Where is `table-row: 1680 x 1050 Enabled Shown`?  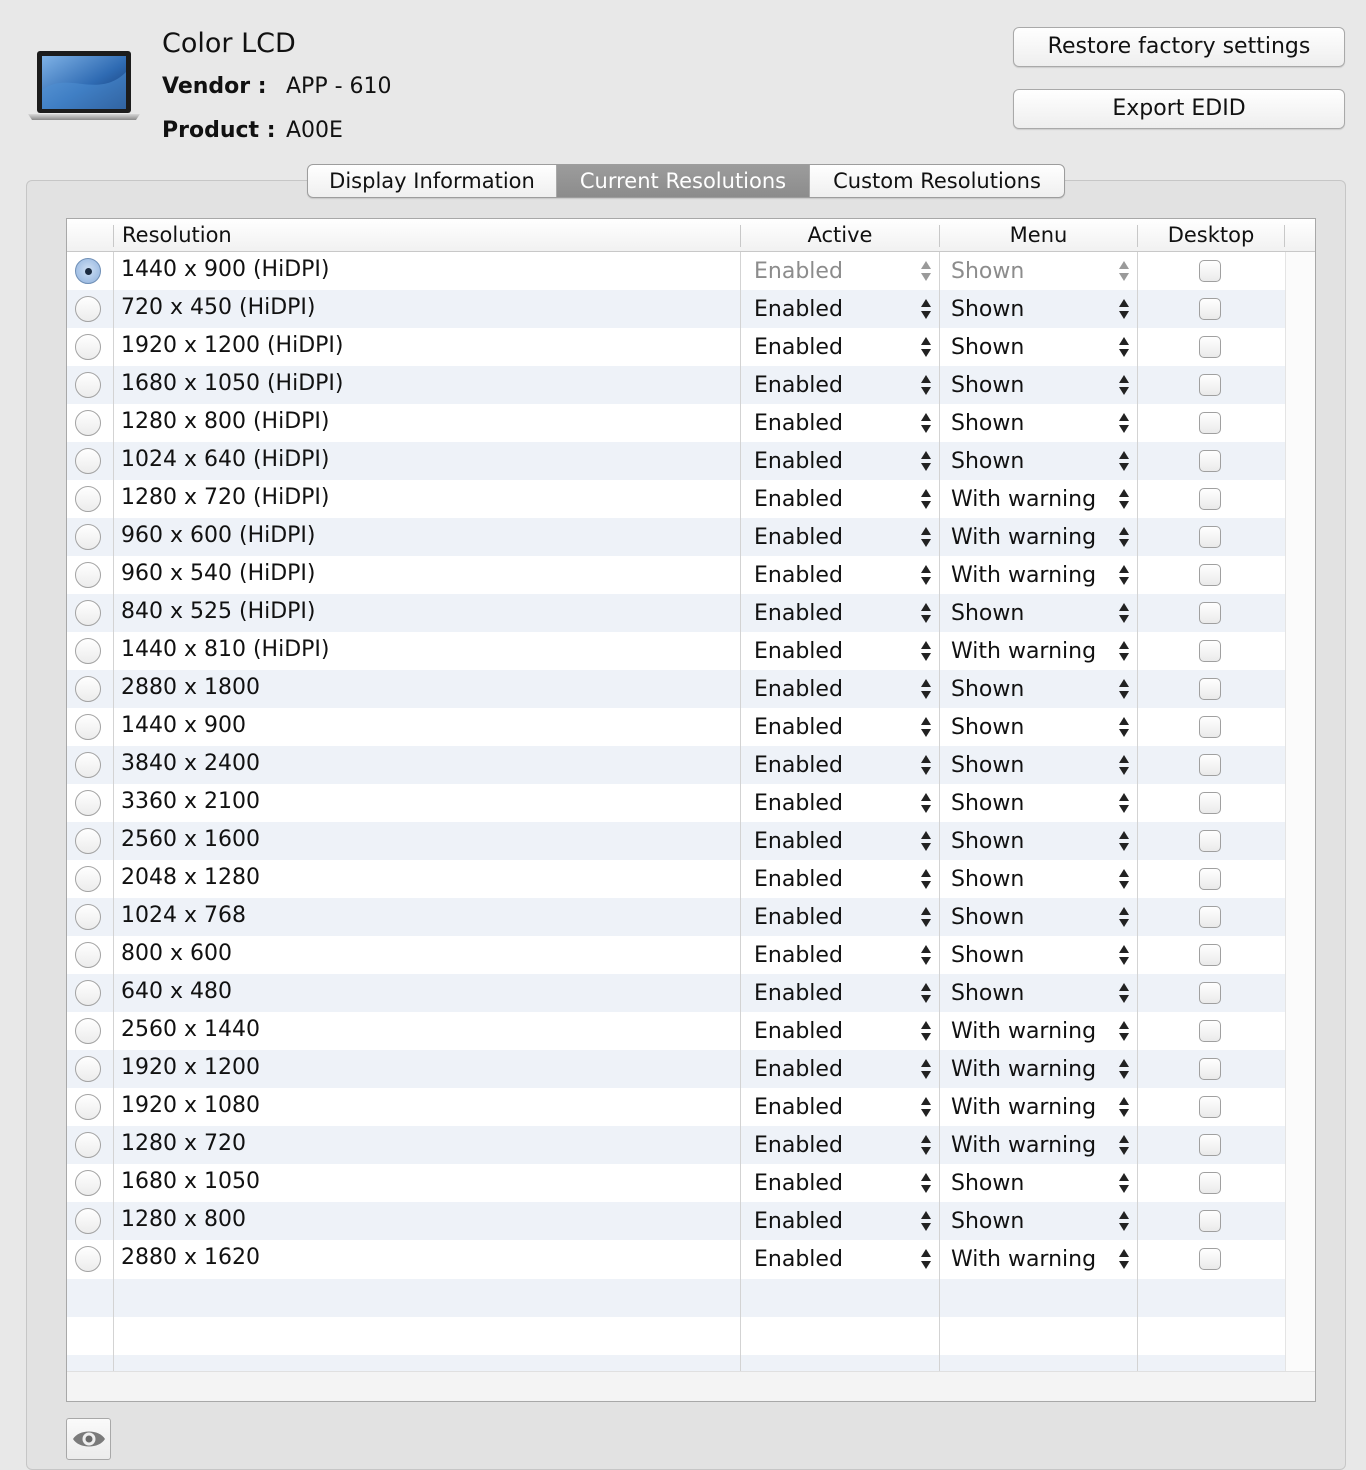 table-row: 1680 x 1050 Enabled Shown is located at coordinates (676, 1183).